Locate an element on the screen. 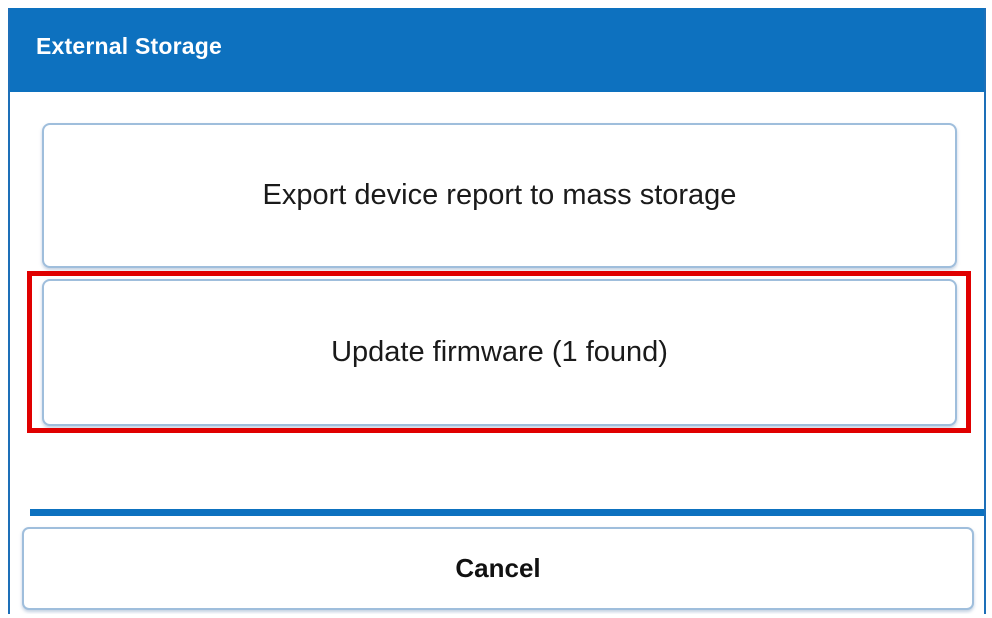 This screenshot has height=618, width=992. cancel-button: Cancel is located at coordinates (498, 568).